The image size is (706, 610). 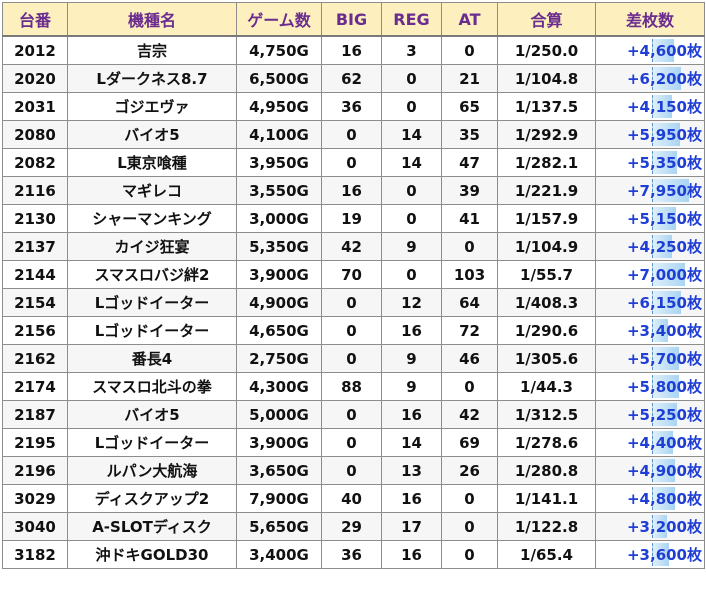 I want to click on cell-at: 0, so click(x=469, y=498).